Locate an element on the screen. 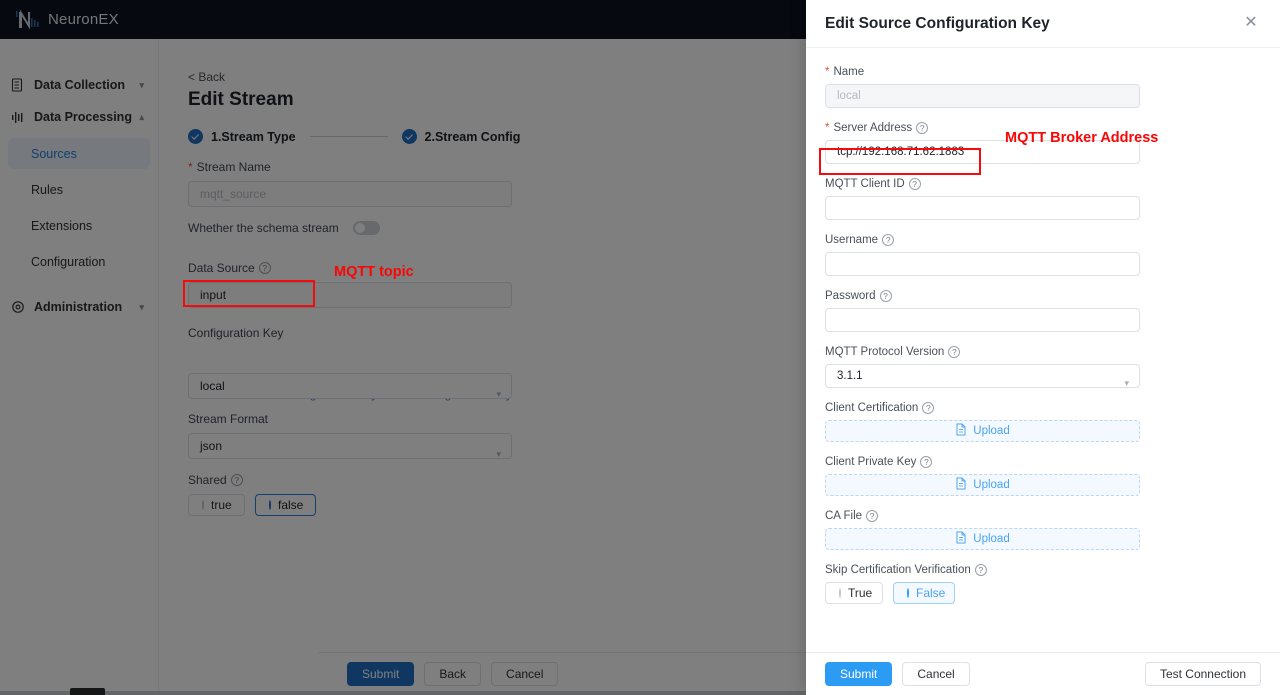  label-text: MQTT Protocol Version is located at coordinates (885, 352).